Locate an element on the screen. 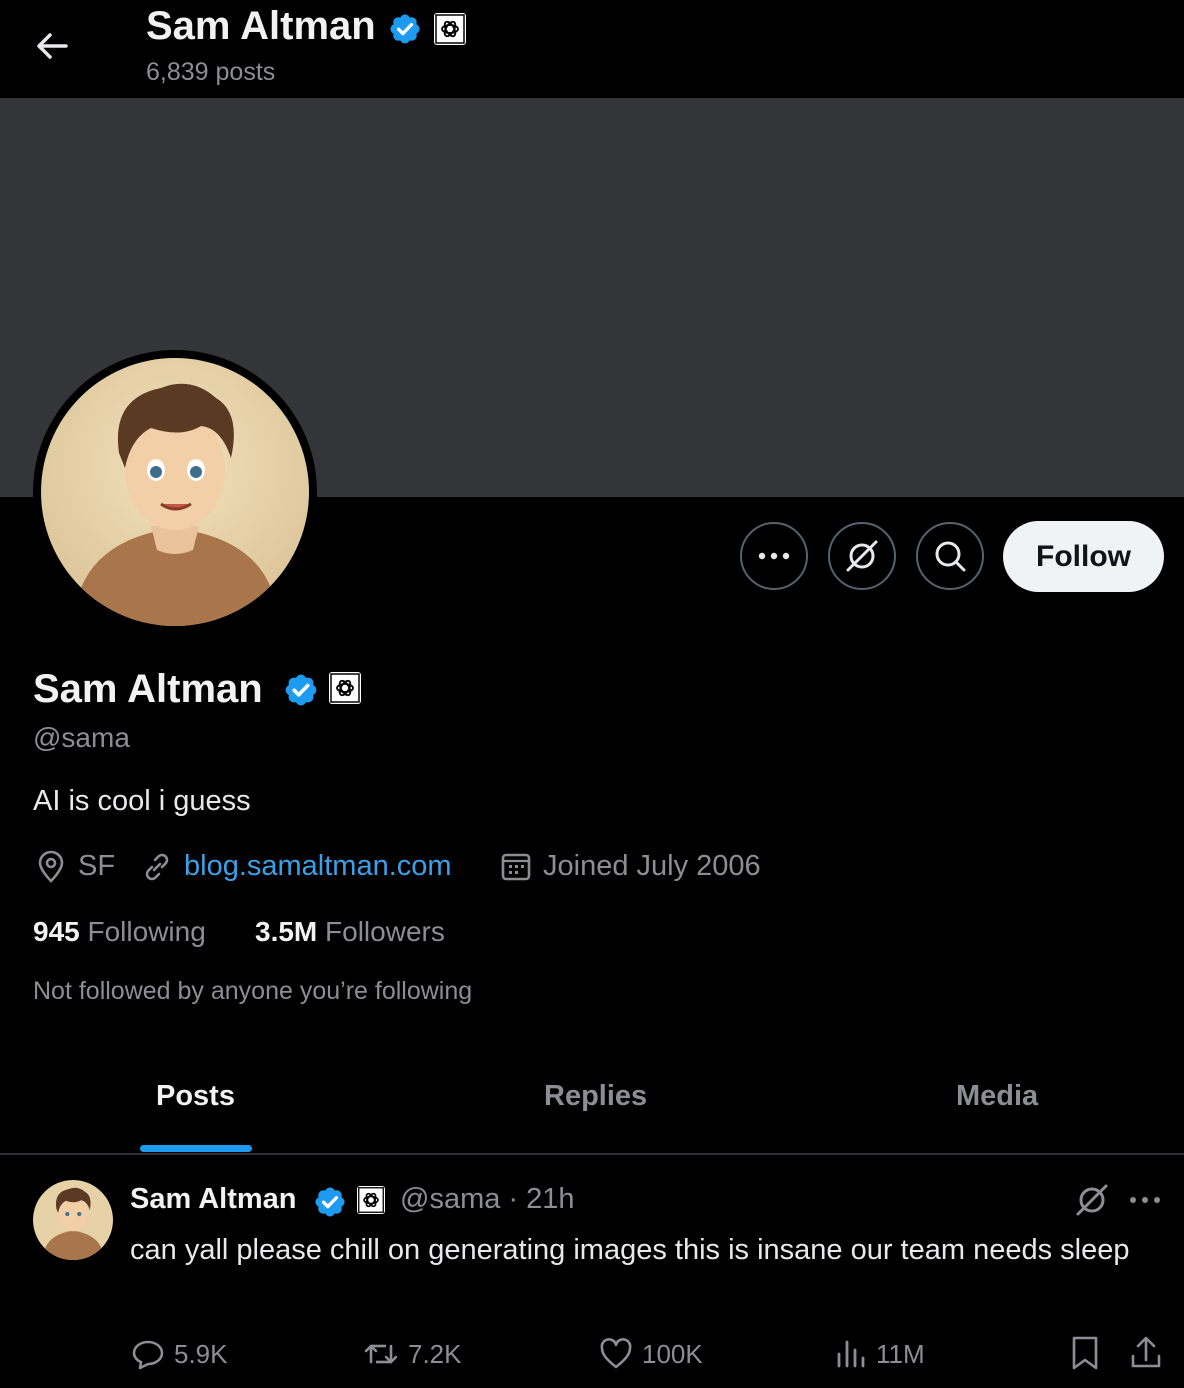 The height and width of the screenshot is (1388, 1184). search-icon is located at coordinates (950, 556).